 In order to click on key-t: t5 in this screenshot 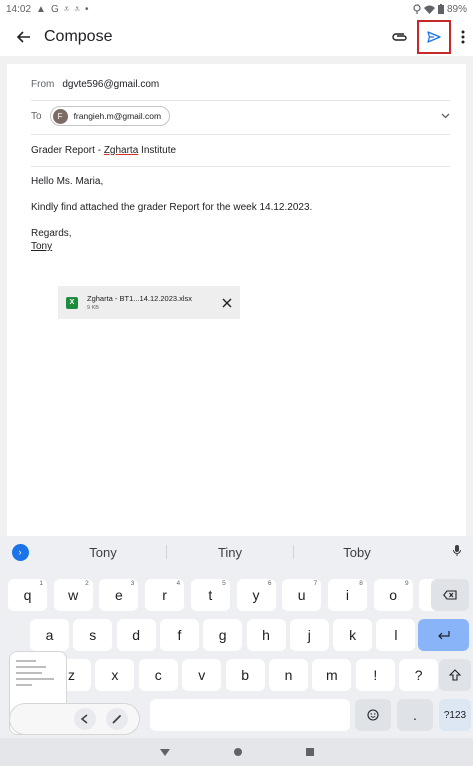, I will do `click(210, 595)`.